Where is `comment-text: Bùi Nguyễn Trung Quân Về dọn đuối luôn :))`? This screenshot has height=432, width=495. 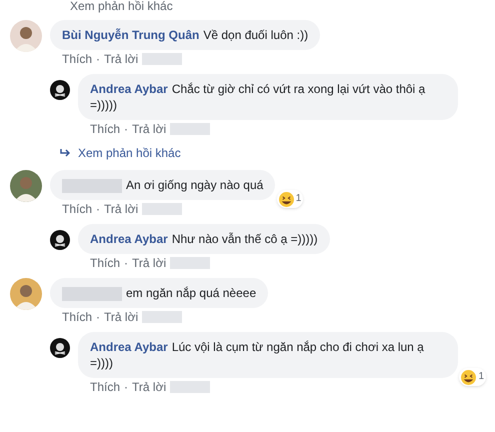
comment-text: Bùi Nguyễn Trung Quân Về dọn đuối luôn :)) is located at coordinates (185, 35).